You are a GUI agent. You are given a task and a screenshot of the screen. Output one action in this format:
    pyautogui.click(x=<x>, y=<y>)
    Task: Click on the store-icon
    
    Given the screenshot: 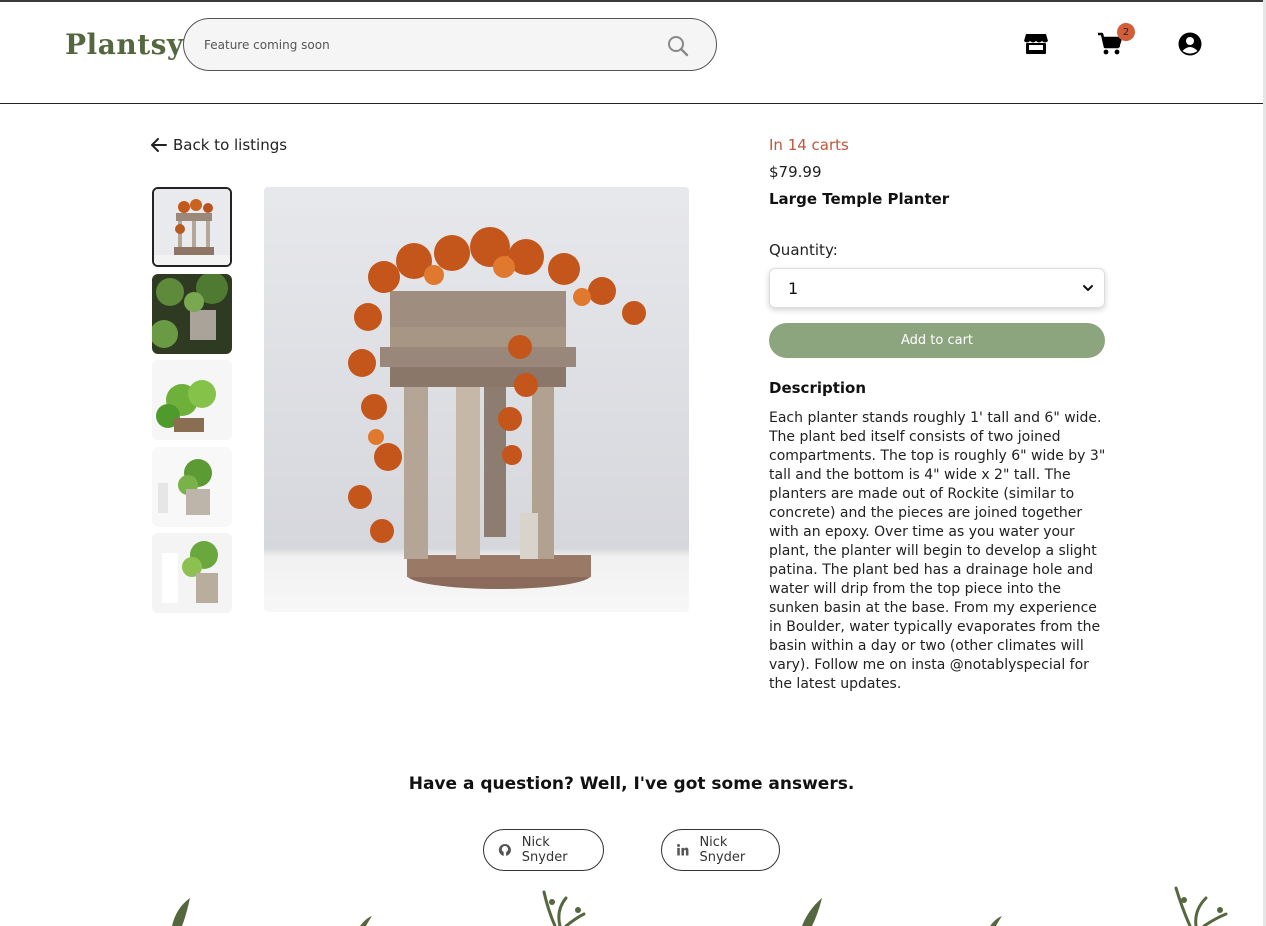 What is the action you would take?
    pyautogui.click(x=1036, y=44)
    